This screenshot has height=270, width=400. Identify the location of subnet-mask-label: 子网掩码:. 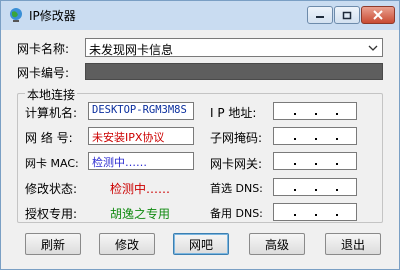
(236, 138).